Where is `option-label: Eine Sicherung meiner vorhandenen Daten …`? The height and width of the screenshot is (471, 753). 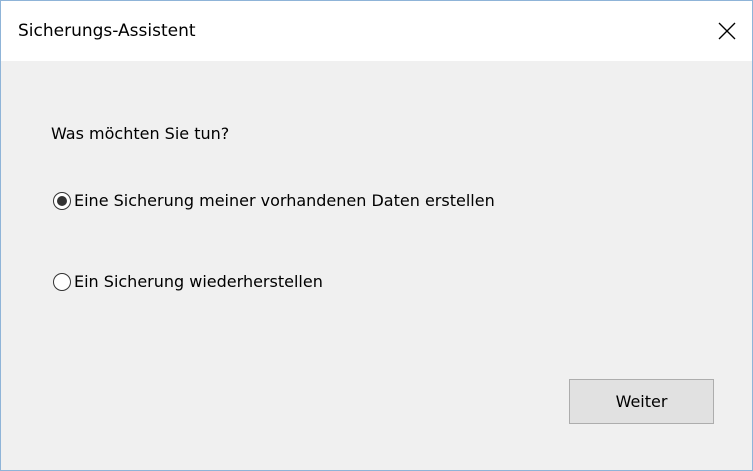
option-label: Eine Sicherung meiner vorhandenen Daten … is located at coordinates (284, 200).